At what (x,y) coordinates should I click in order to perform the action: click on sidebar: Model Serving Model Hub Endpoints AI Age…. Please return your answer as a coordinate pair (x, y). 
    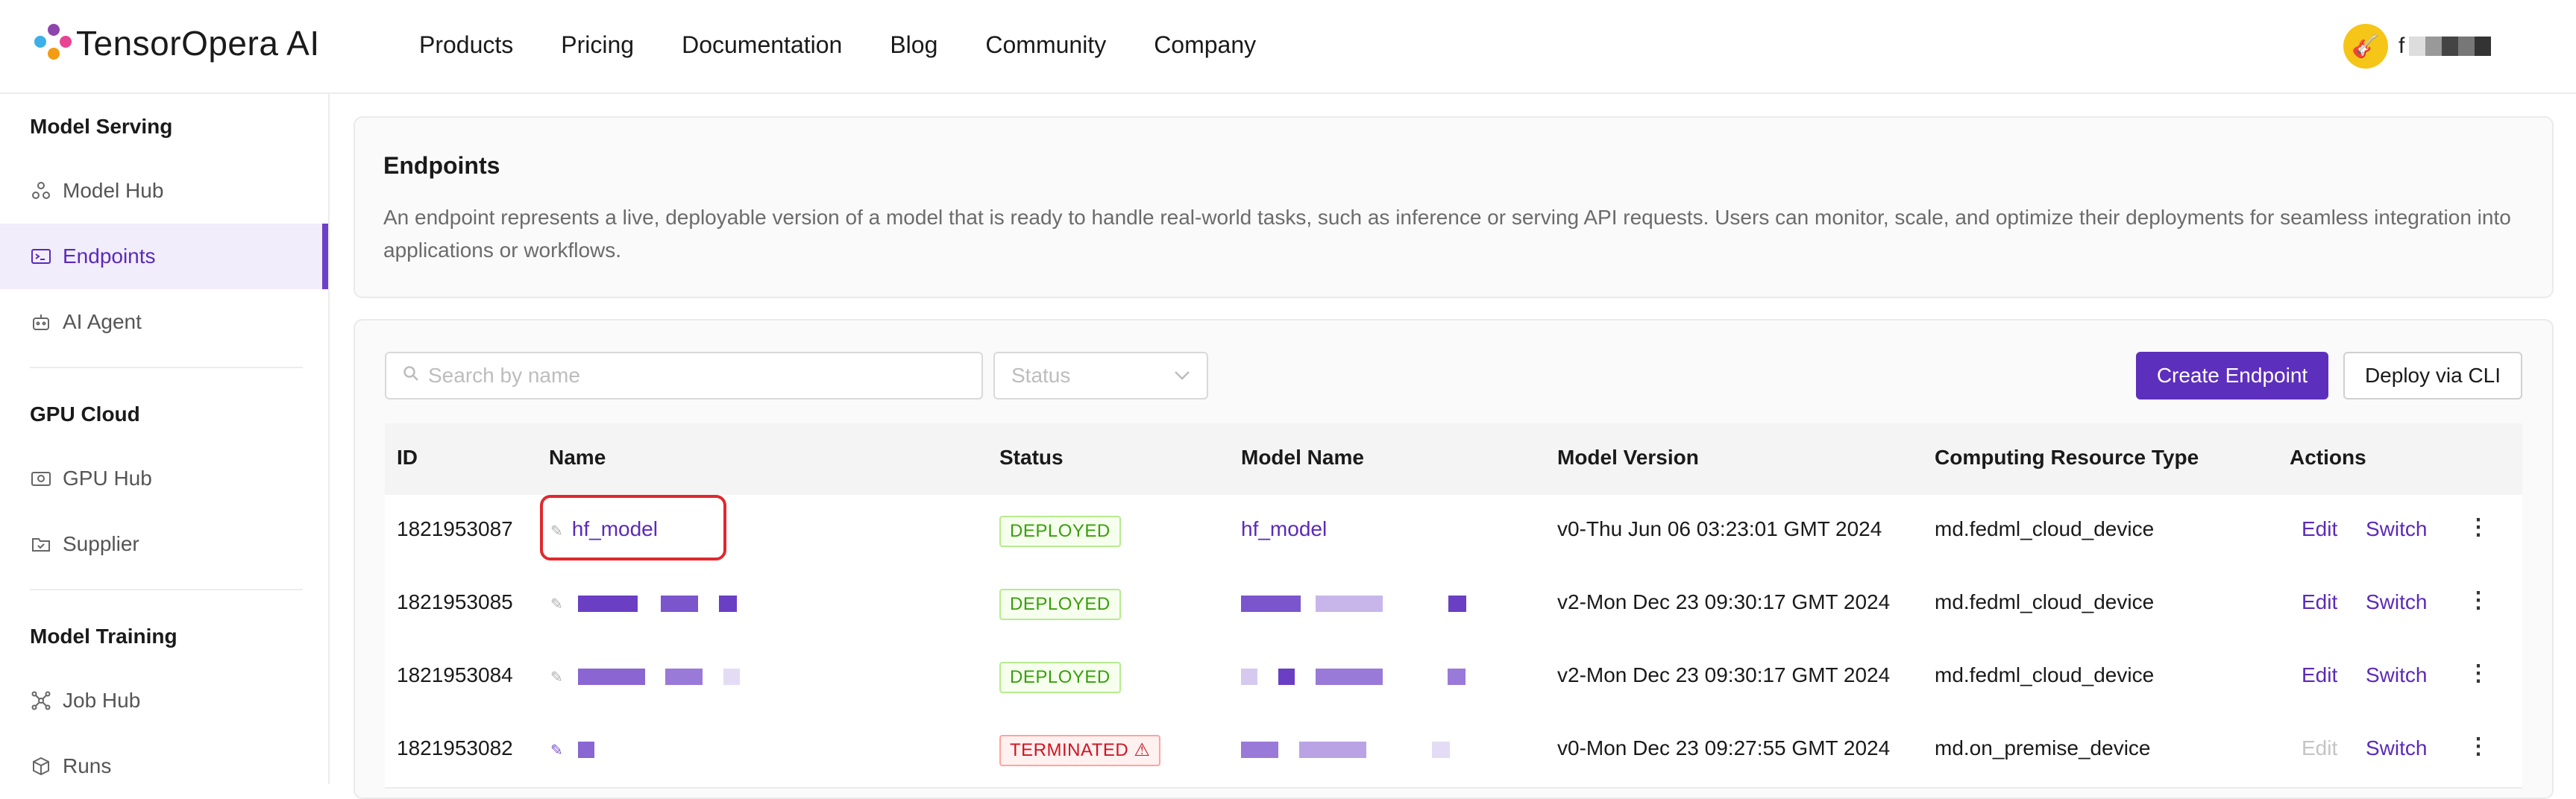
    Looking at the image, I should click on (165, 439).